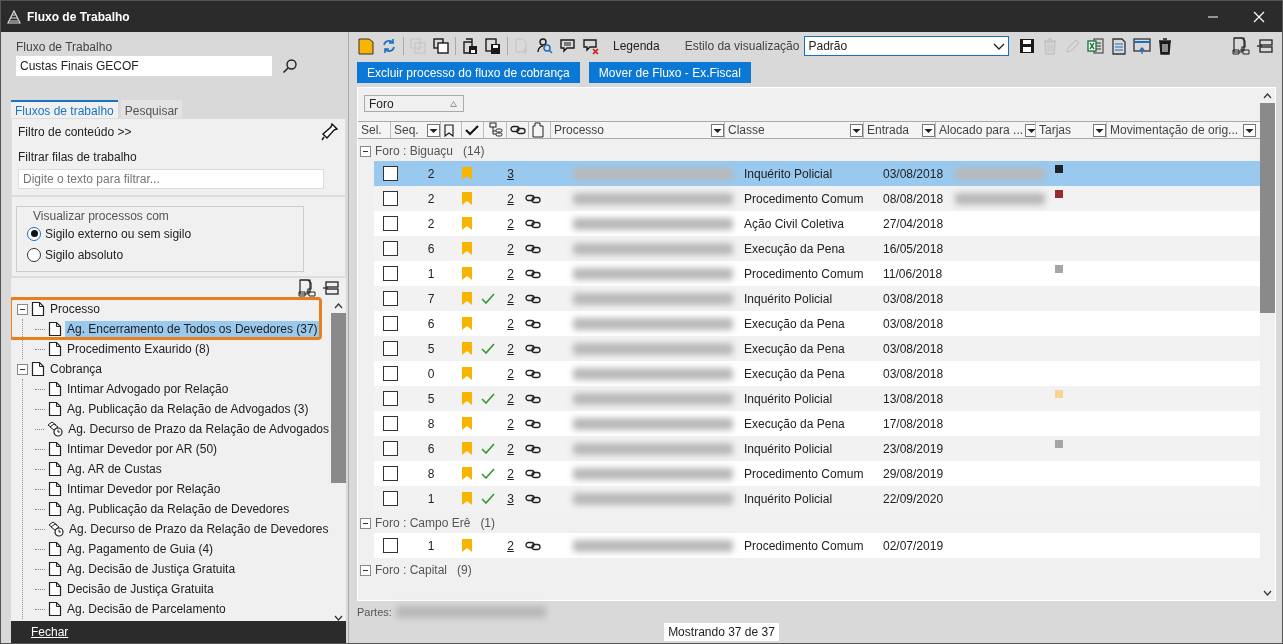 The height and width of the screenshot is (644, 1283). Describe the element at coordinates (817, 223) in the screenshot. I see `table-row: 2 2 Ação Civil Coletiva 27/04/2018` at that location.